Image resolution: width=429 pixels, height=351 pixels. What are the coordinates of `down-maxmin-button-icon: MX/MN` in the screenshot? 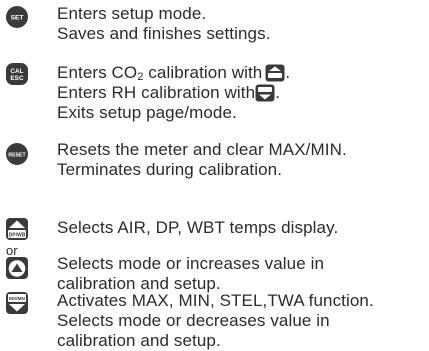 It's located at (17, 303).